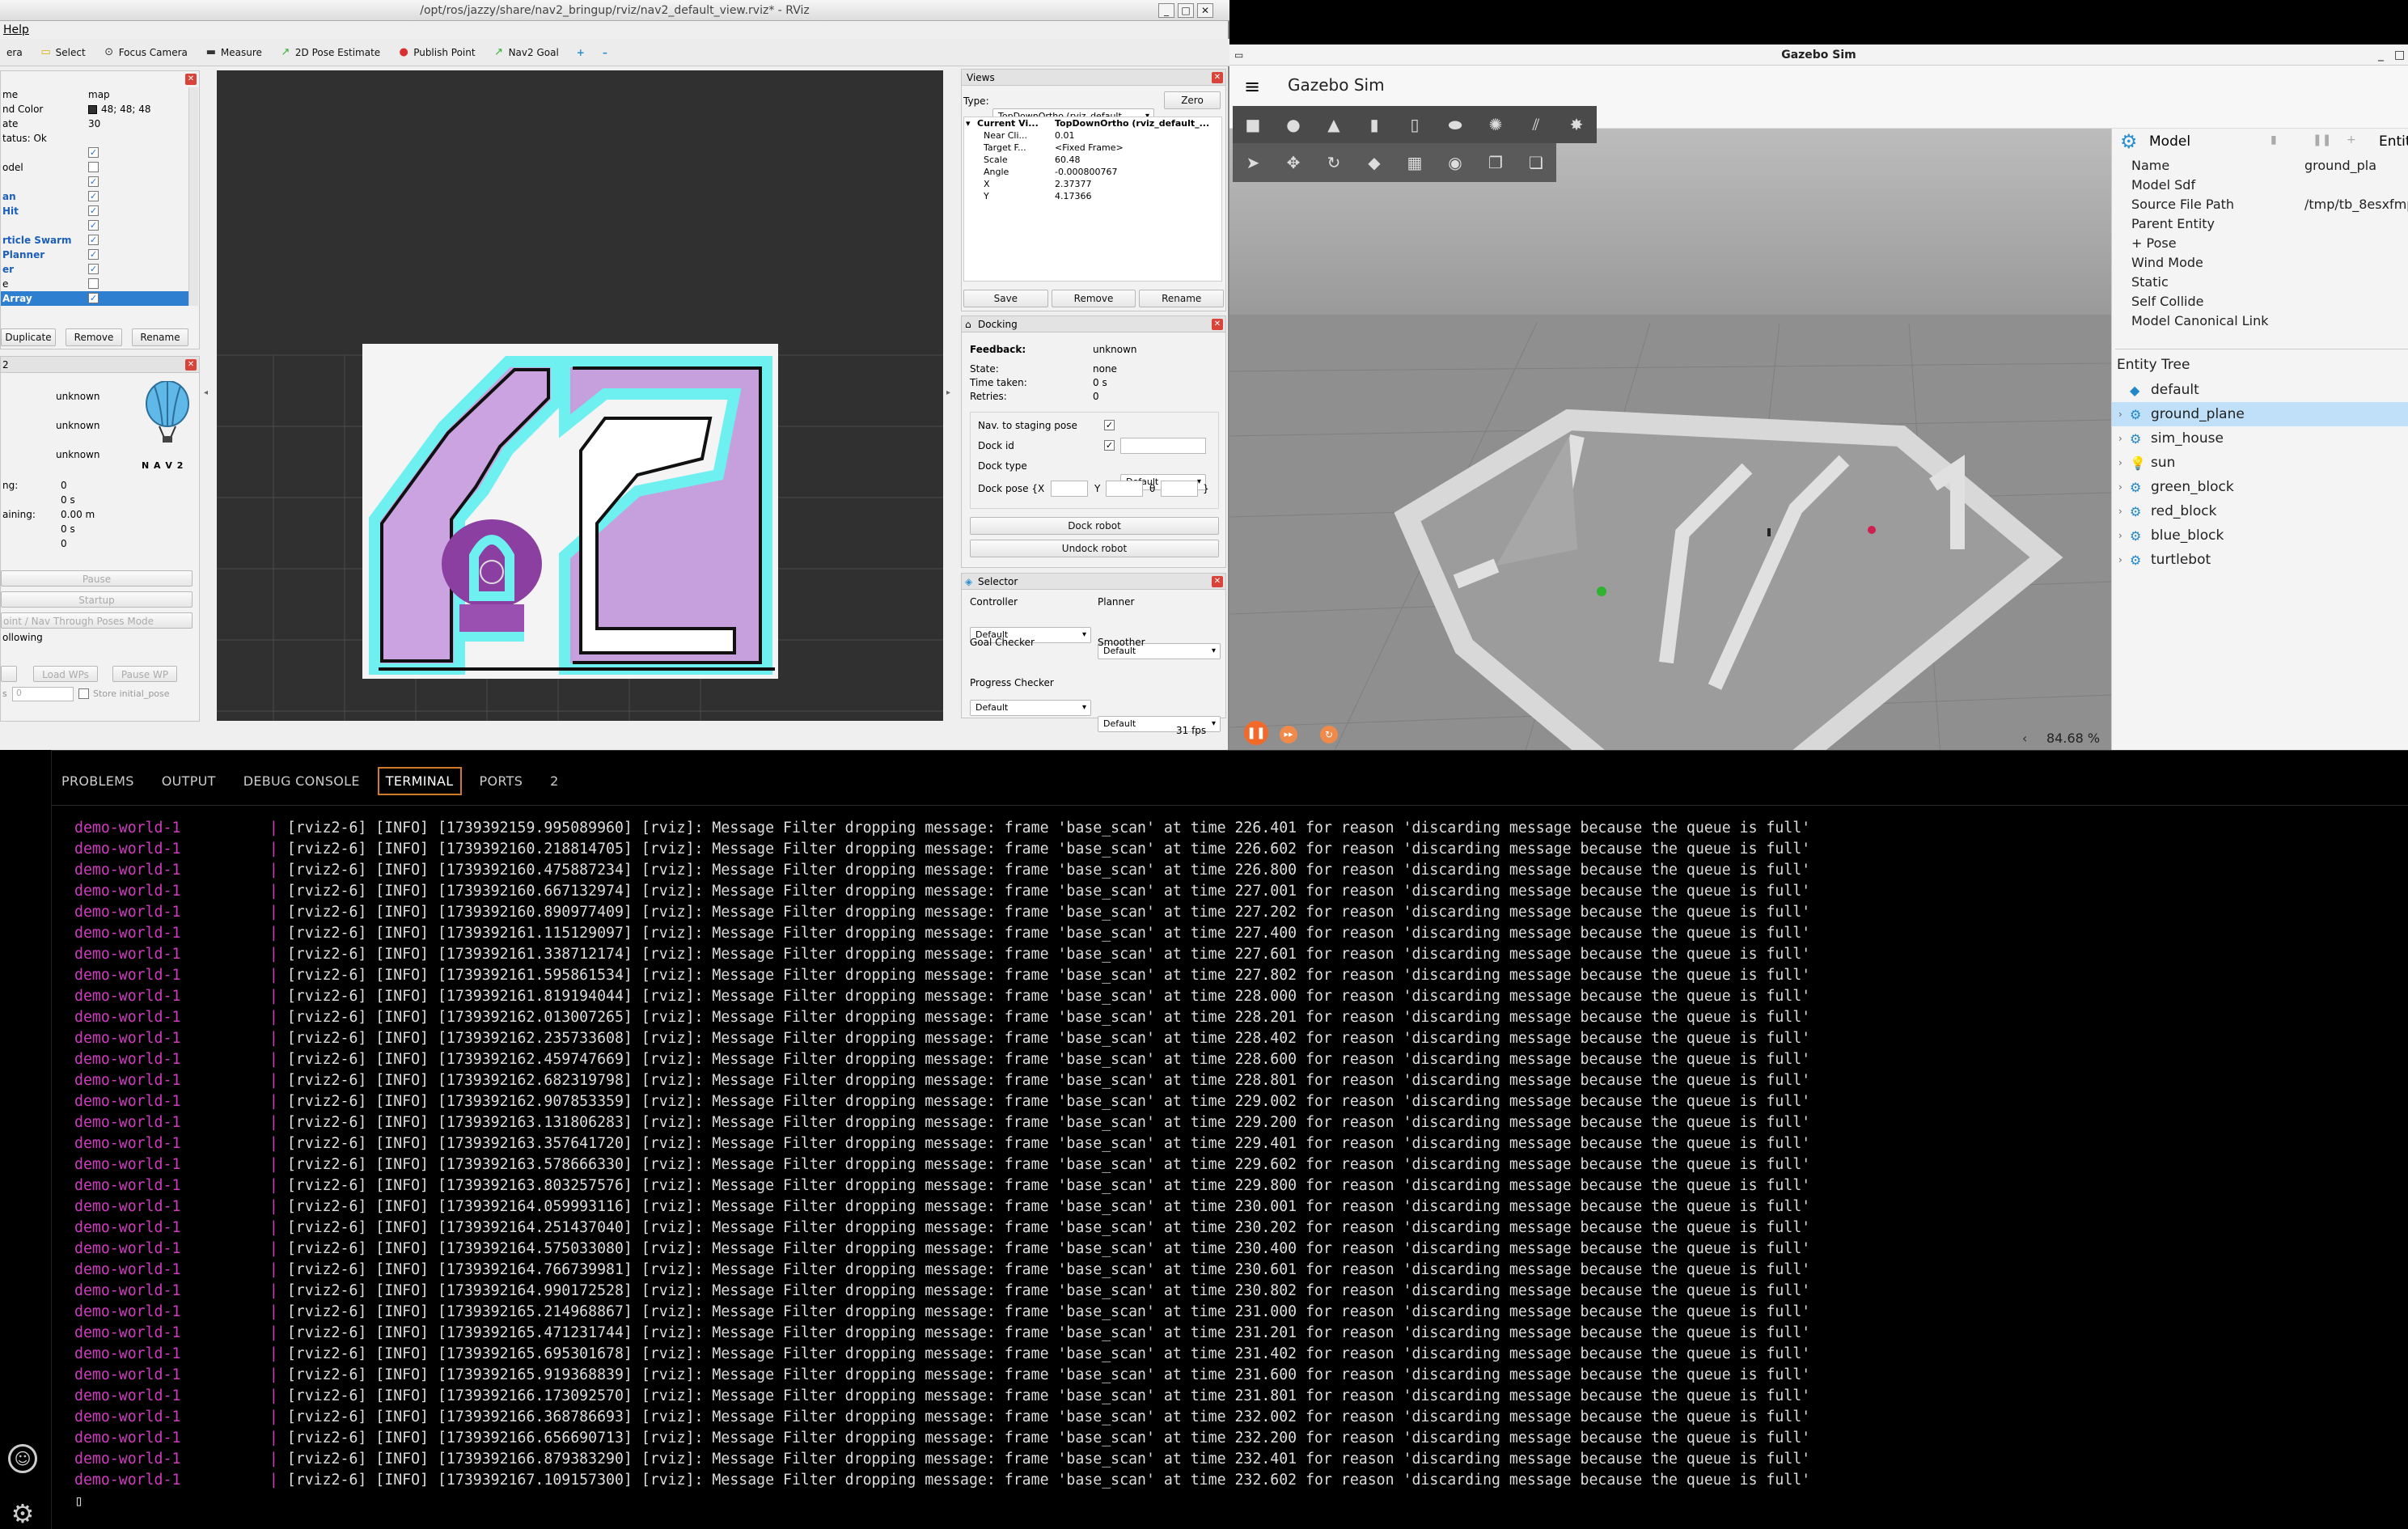 Image resolution: width=2408 pixels, height=1529 pixels. Describe the element at coordinates (65, 53) in the screenshot. I see `tool-select: ▭ Select` at that location.